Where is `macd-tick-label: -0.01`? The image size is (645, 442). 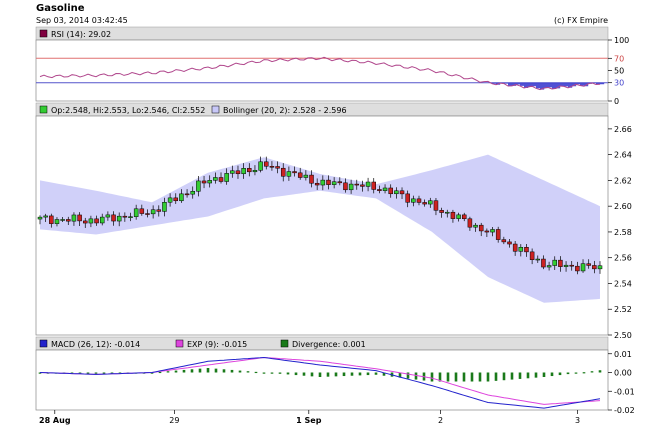
macd-tick-label: -0.01 is located at coordinates (624, 391).